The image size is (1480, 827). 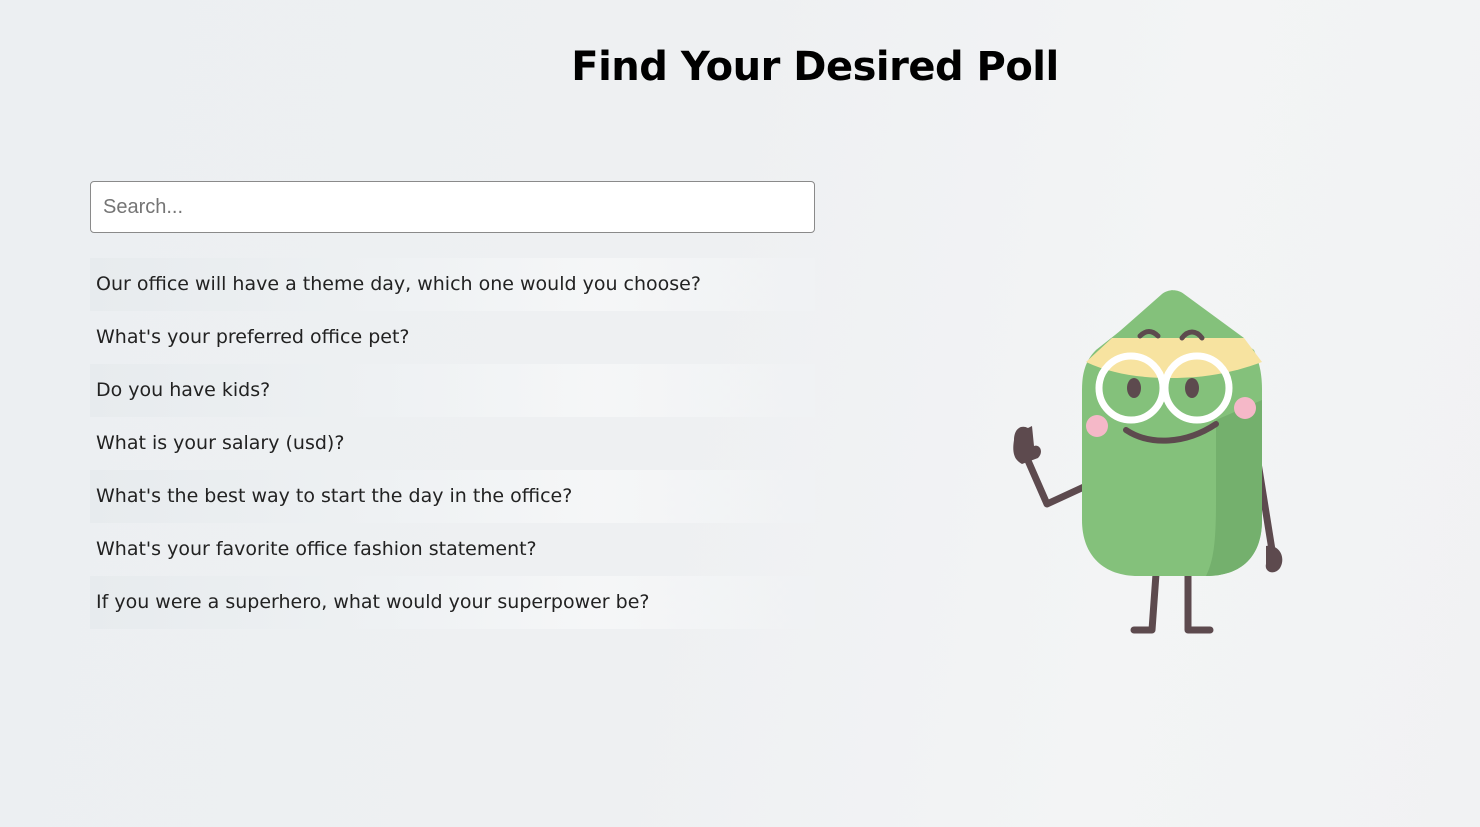 I want to click on pencil-mascot-icon, so click(x=1148, y=462).